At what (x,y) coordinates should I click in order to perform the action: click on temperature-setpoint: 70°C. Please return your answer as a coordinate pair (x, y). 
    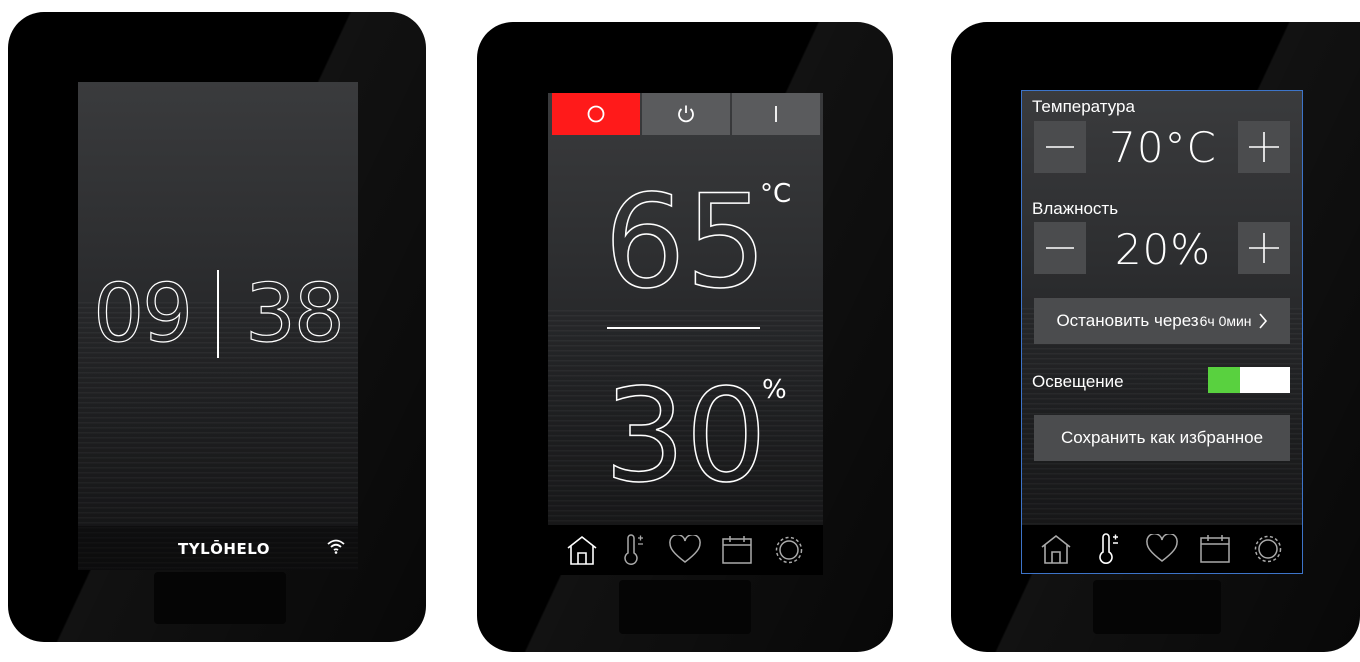
    Looking at the image, I should click on (1163, 147).